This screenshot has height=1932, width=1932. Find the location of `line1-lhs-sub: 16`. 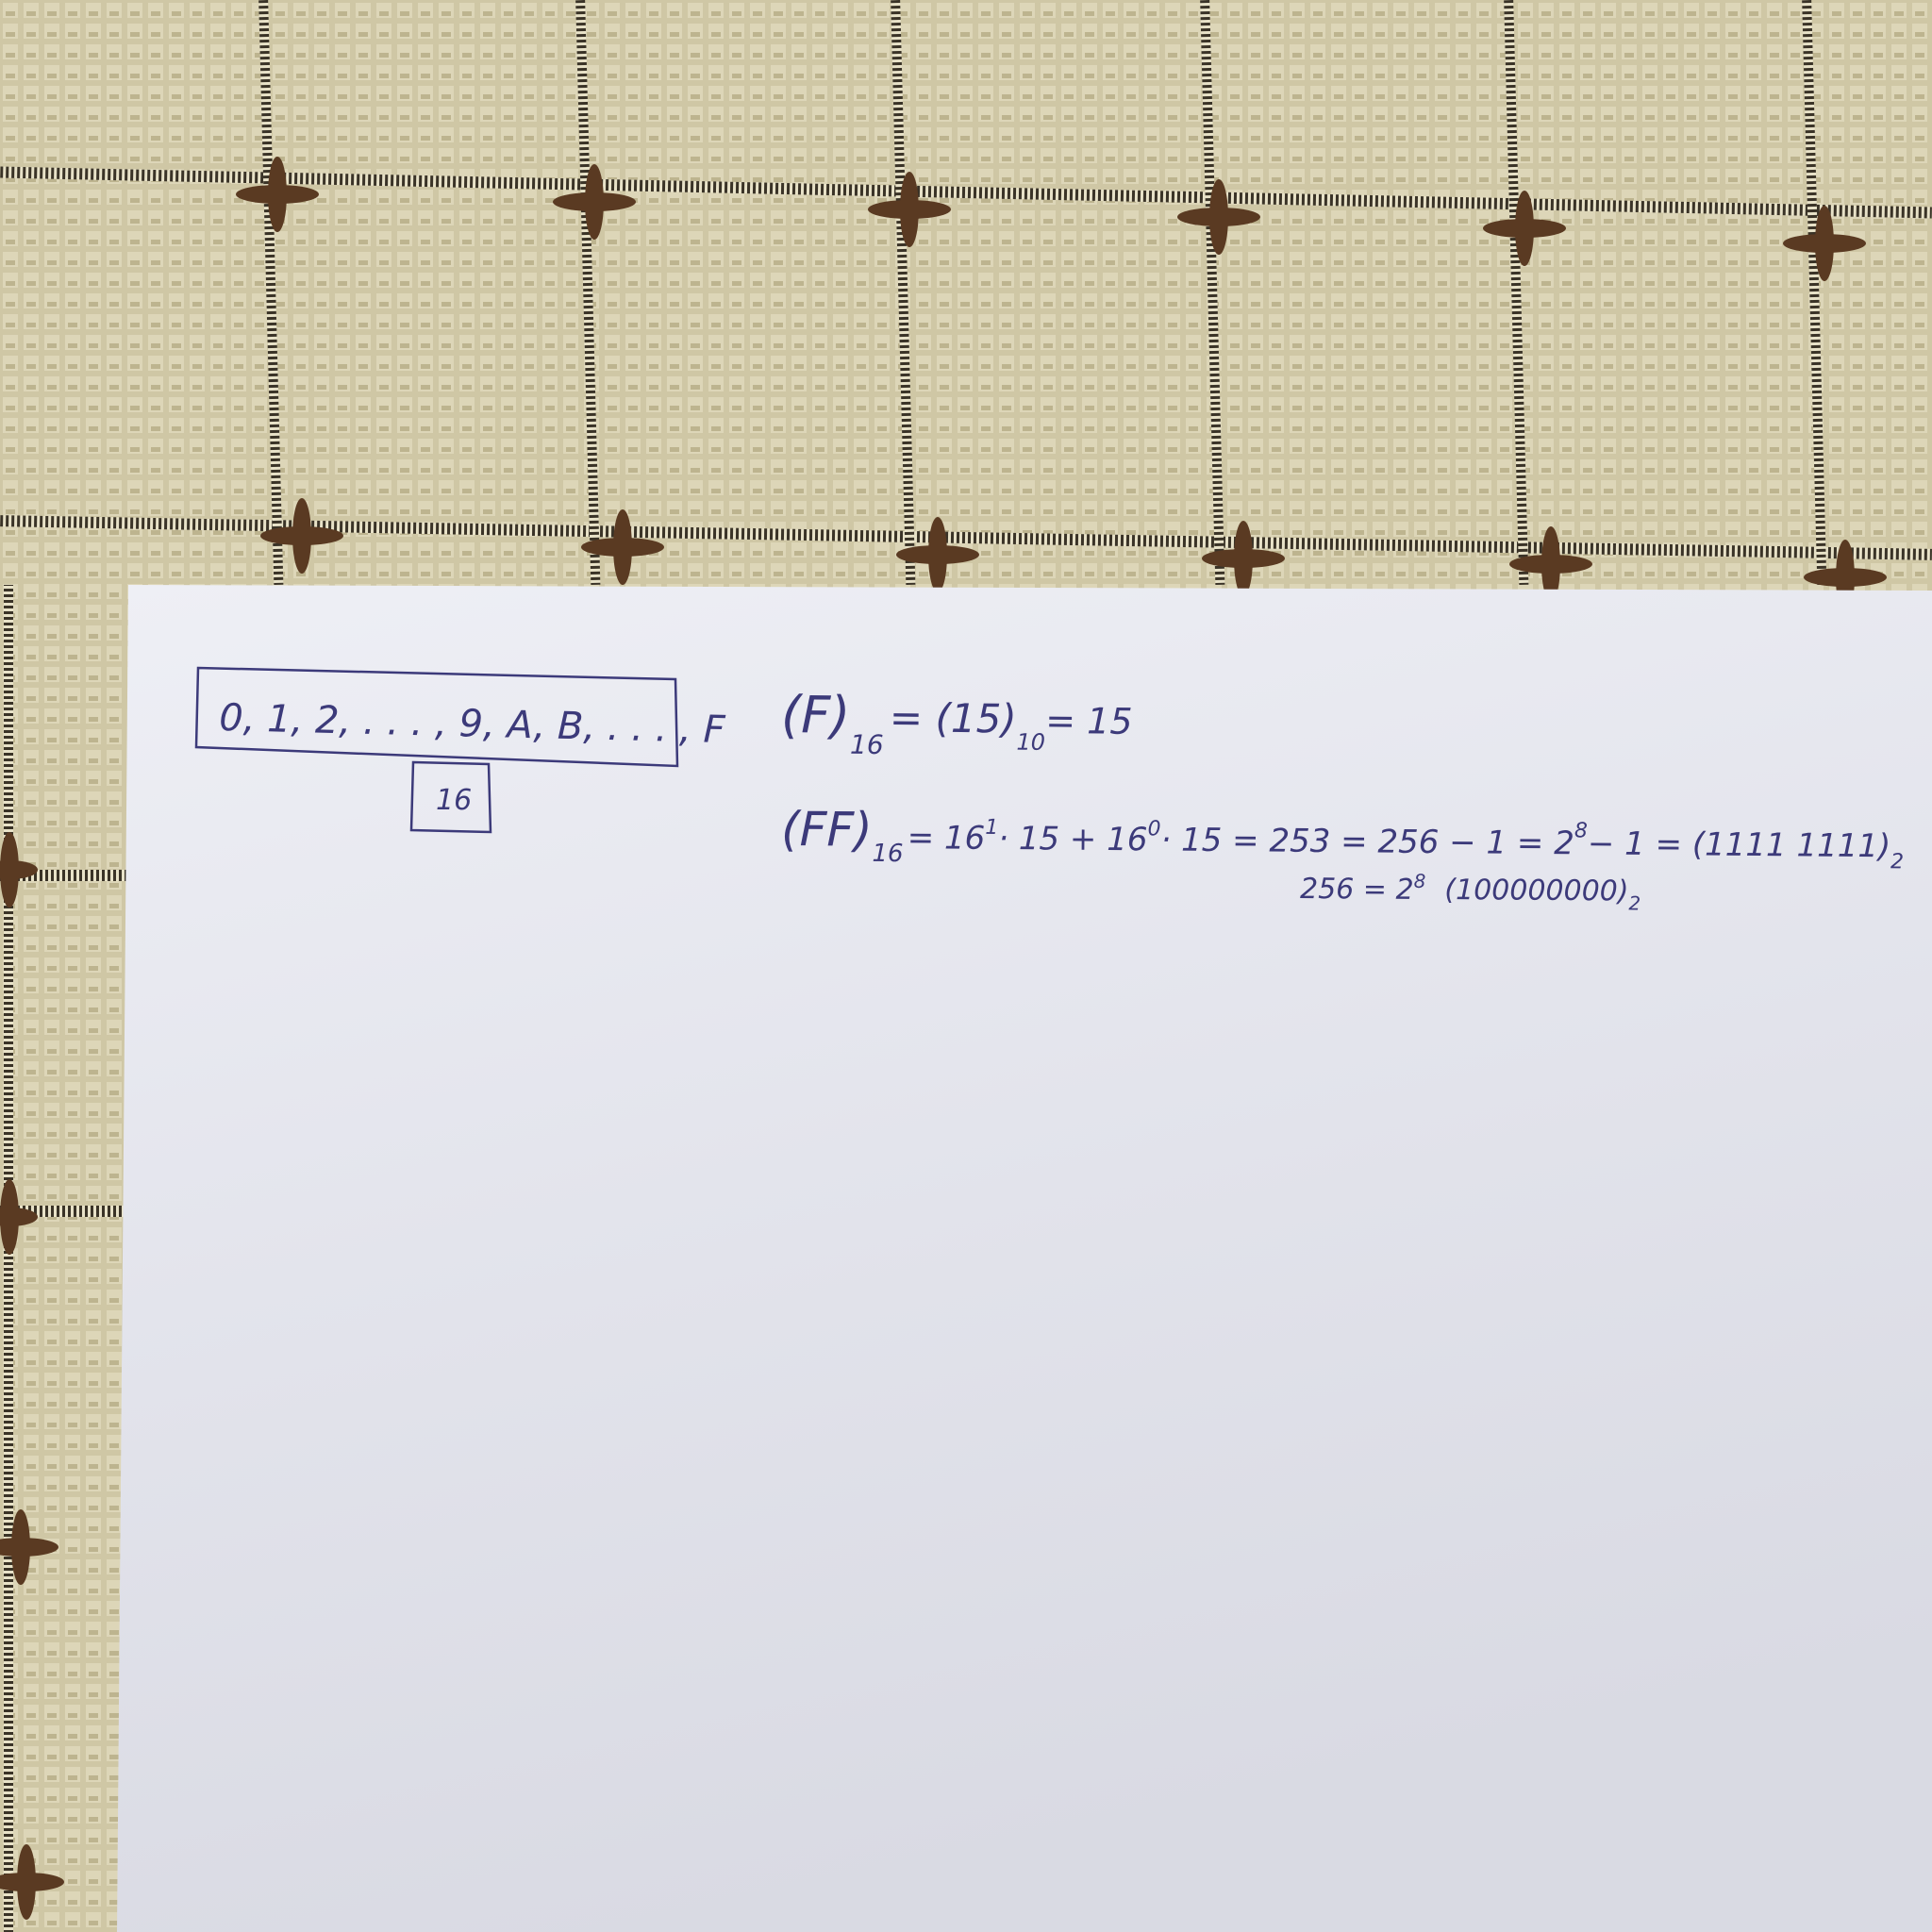

line1-lhs-sub: 16 is located at coordinates (867, 745).